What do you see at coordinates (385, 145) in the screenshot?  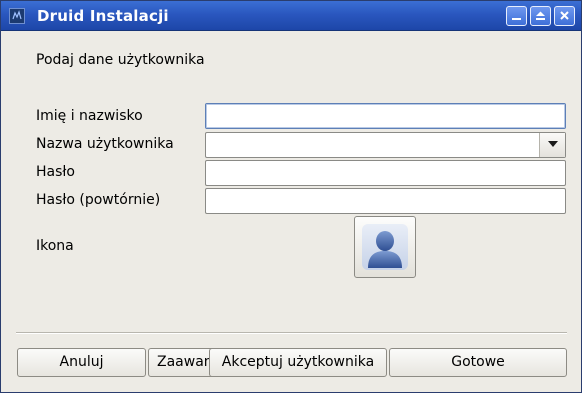 I see `username-combobox` at bounding box center [385, 145].